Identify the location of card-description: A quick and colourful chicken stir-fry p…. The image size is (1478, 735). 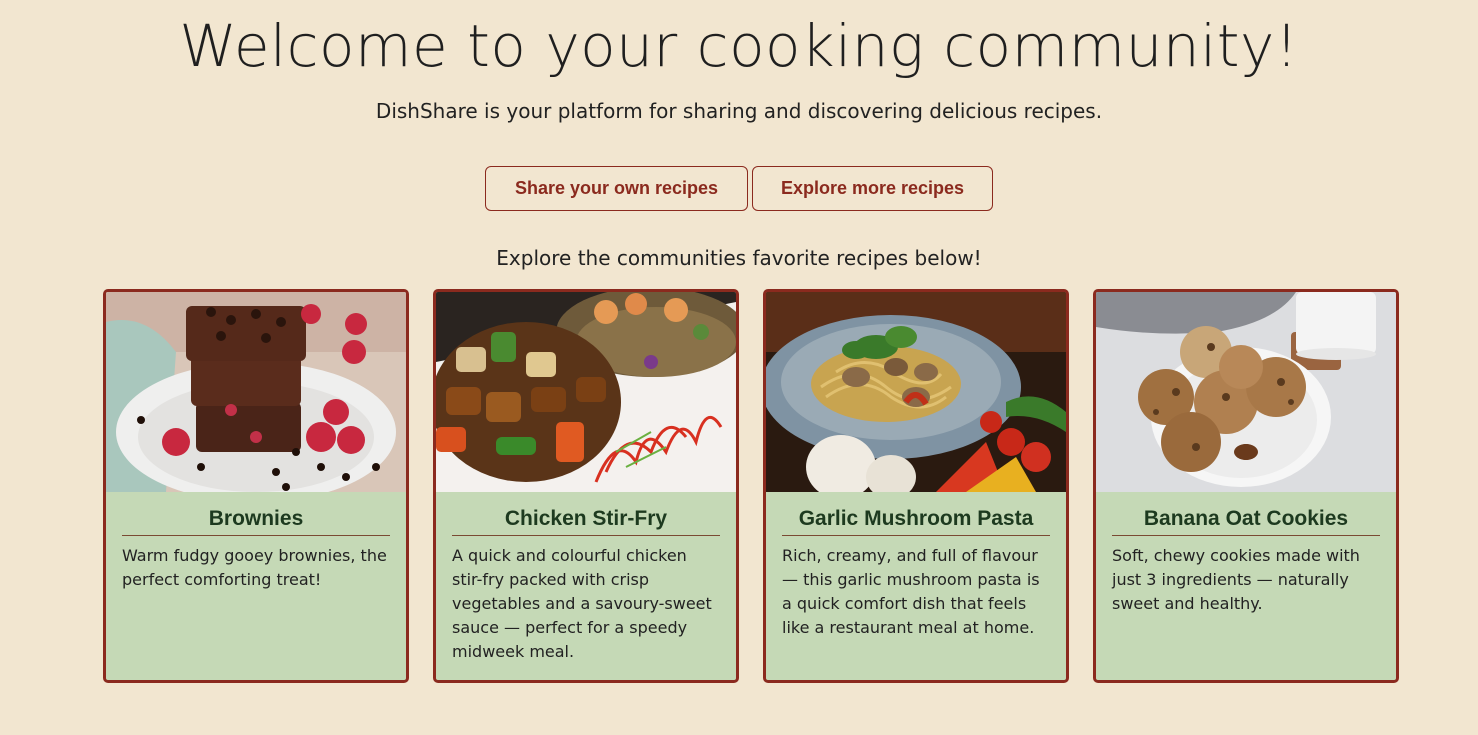
(582, 603).